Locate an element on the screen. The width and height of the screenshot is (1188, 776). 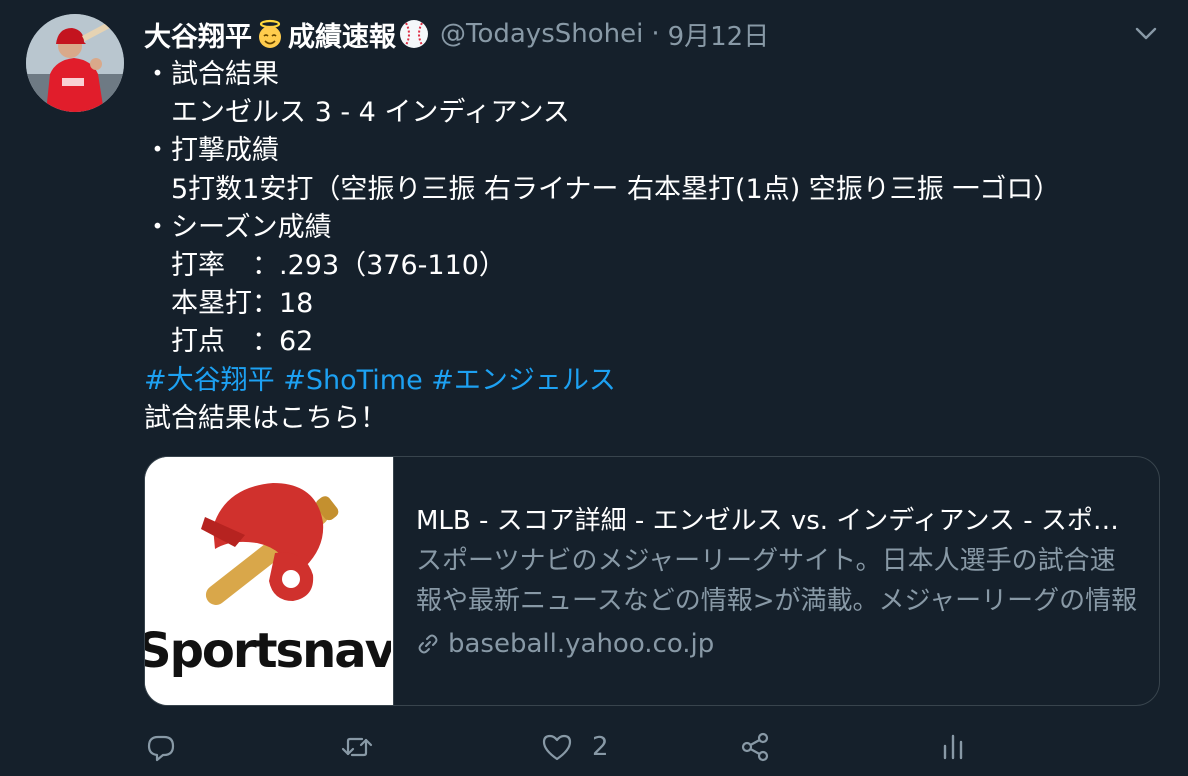
body-line-rbi: 打点 ：62 is located at coordinates (229, 342).